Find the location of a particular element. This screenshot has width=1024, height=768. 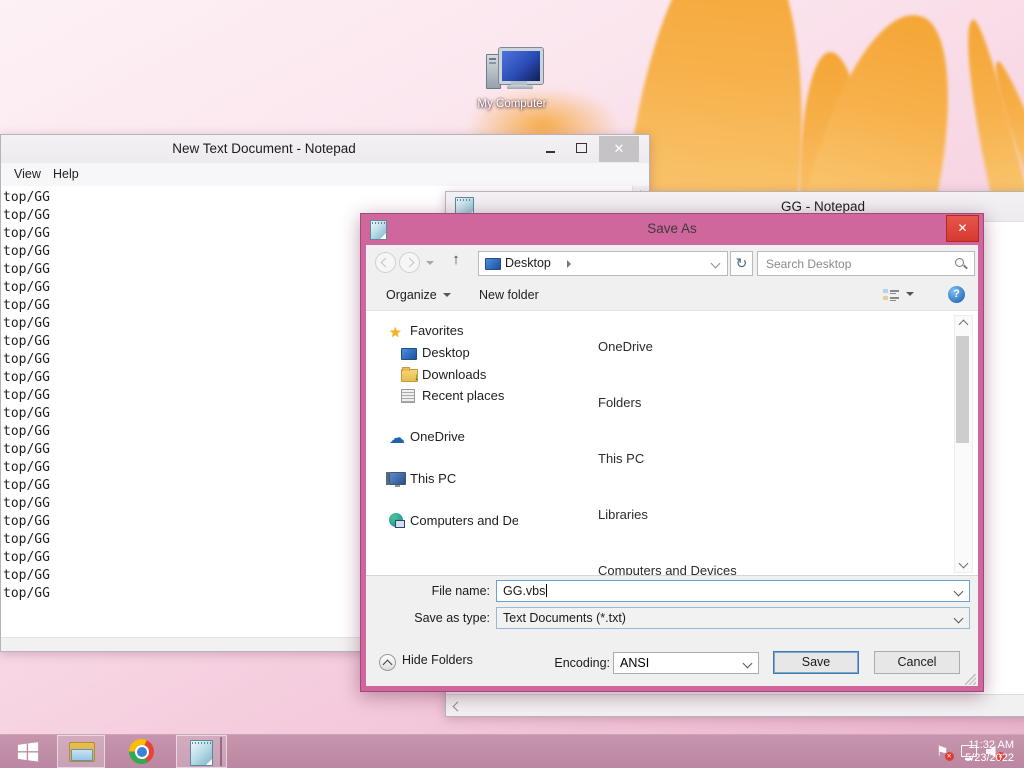

windows-logo-icon is located at coordinates (28, 752).